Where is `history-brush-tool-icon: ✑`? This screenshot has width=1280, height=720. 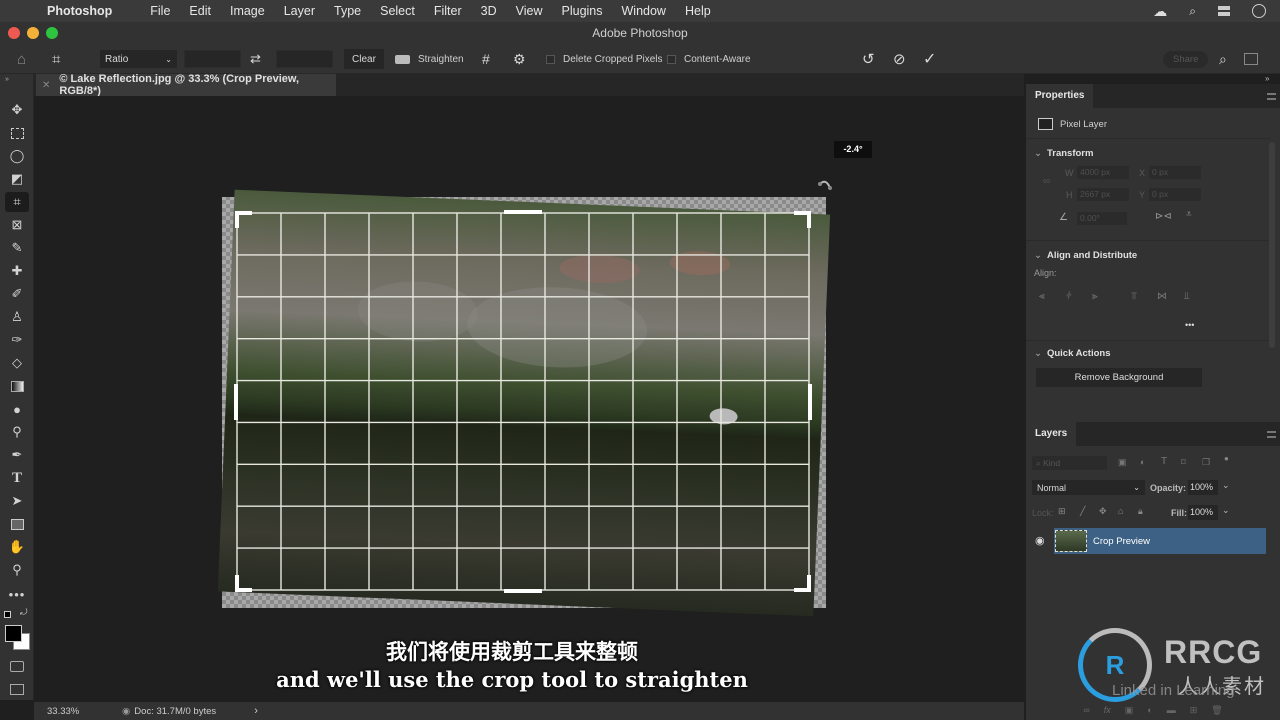
history-brush-tool-icon: ✑ is located at coordinates (17, 340).